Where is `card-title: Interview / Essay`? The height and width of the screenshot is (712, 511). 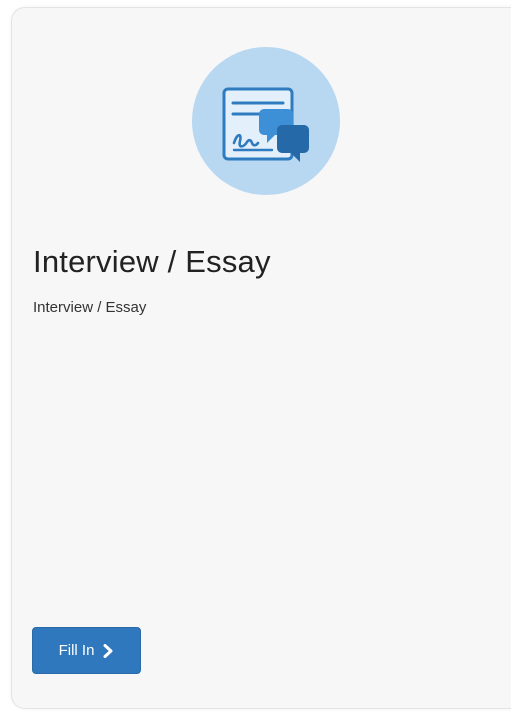
card-title: Interview / Essay is located at coordinates (152, 261).